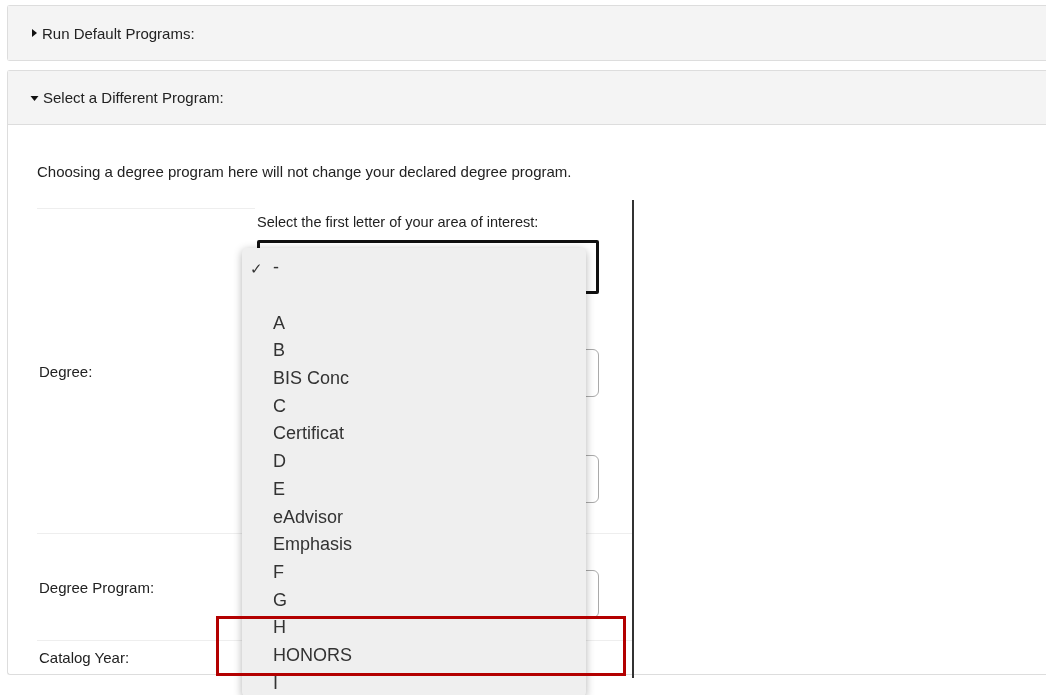  Describe the element at coordinates (527, 98) in the screenshot. I see `panel-header: Select a Different Program:` at that location.